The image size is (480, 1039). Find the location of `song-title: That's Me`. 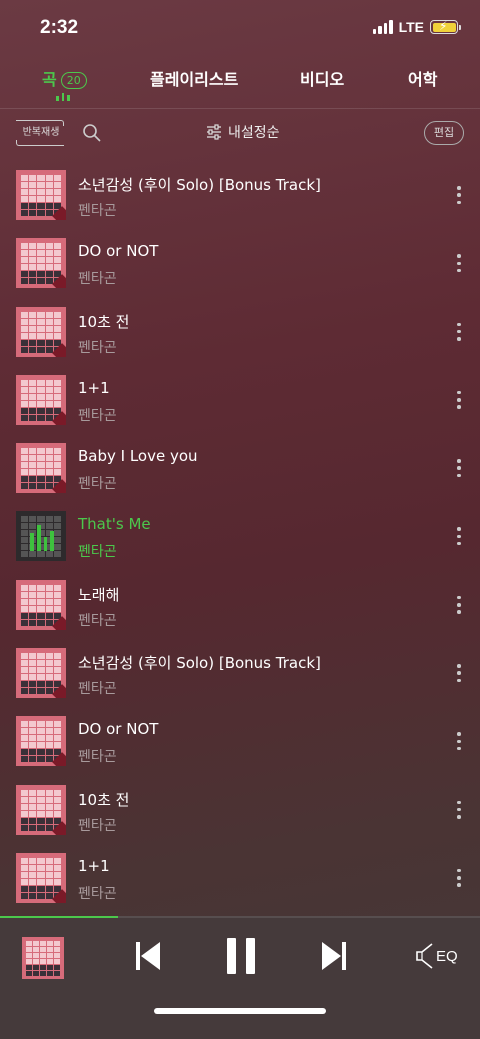

song-title: That's Me is located at coordinates (114, 524).